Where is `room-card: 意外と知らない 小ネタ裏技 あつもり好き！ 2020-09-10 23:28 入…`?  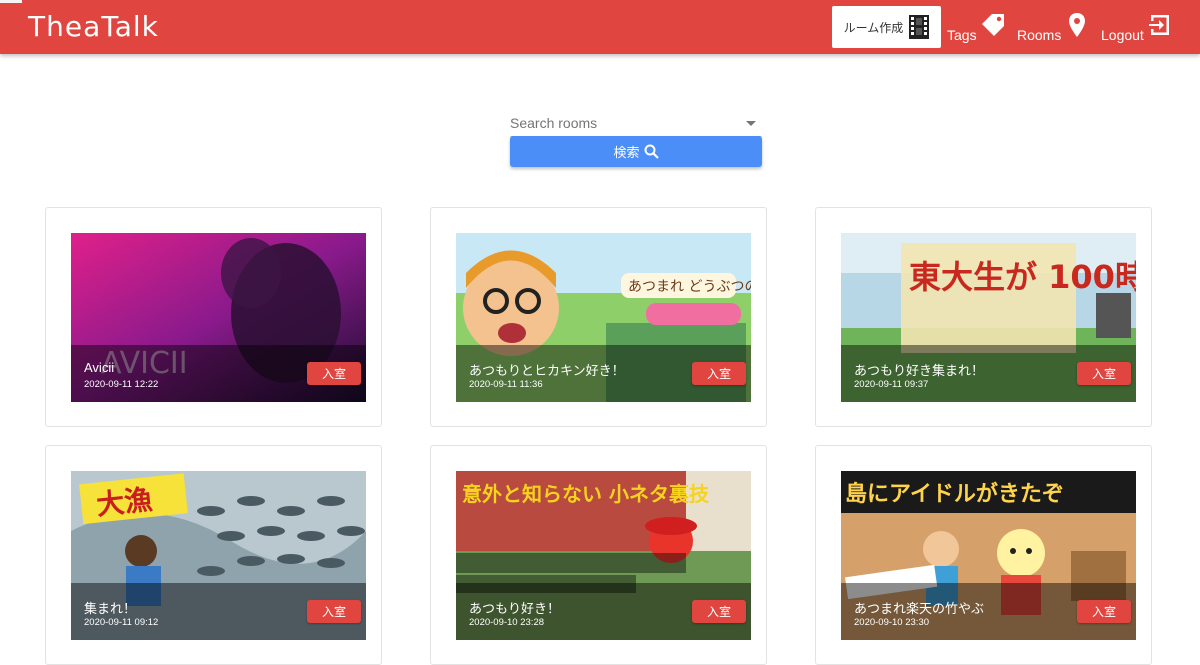 room-card: 意外と知らない 小ネタ裏技 あつもり好き！ 2020-09-10 23:28 入… is located at coordinates (598, 555).